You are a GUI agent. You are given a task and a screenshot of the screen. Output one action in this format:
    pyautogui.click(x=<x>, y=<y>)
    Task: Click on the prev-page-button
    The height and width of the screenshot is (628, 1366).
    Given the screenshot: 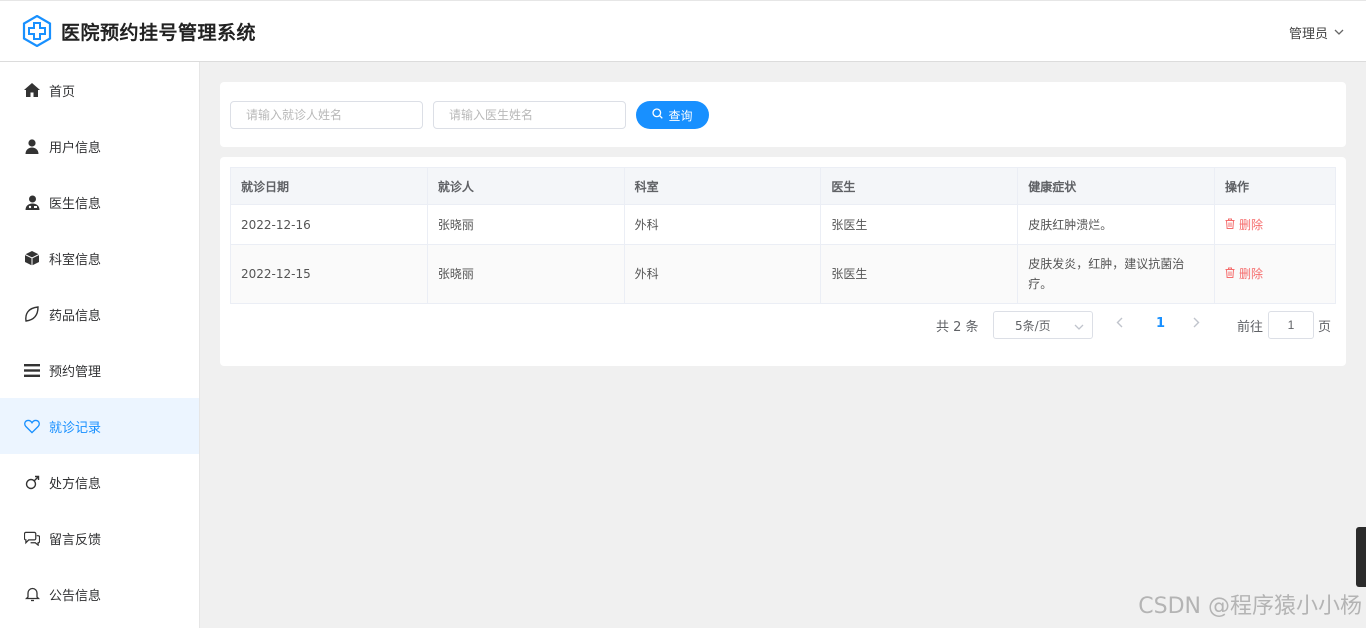 What is the action you would take?
    pyautogui.click(x=1119, y=324)
    